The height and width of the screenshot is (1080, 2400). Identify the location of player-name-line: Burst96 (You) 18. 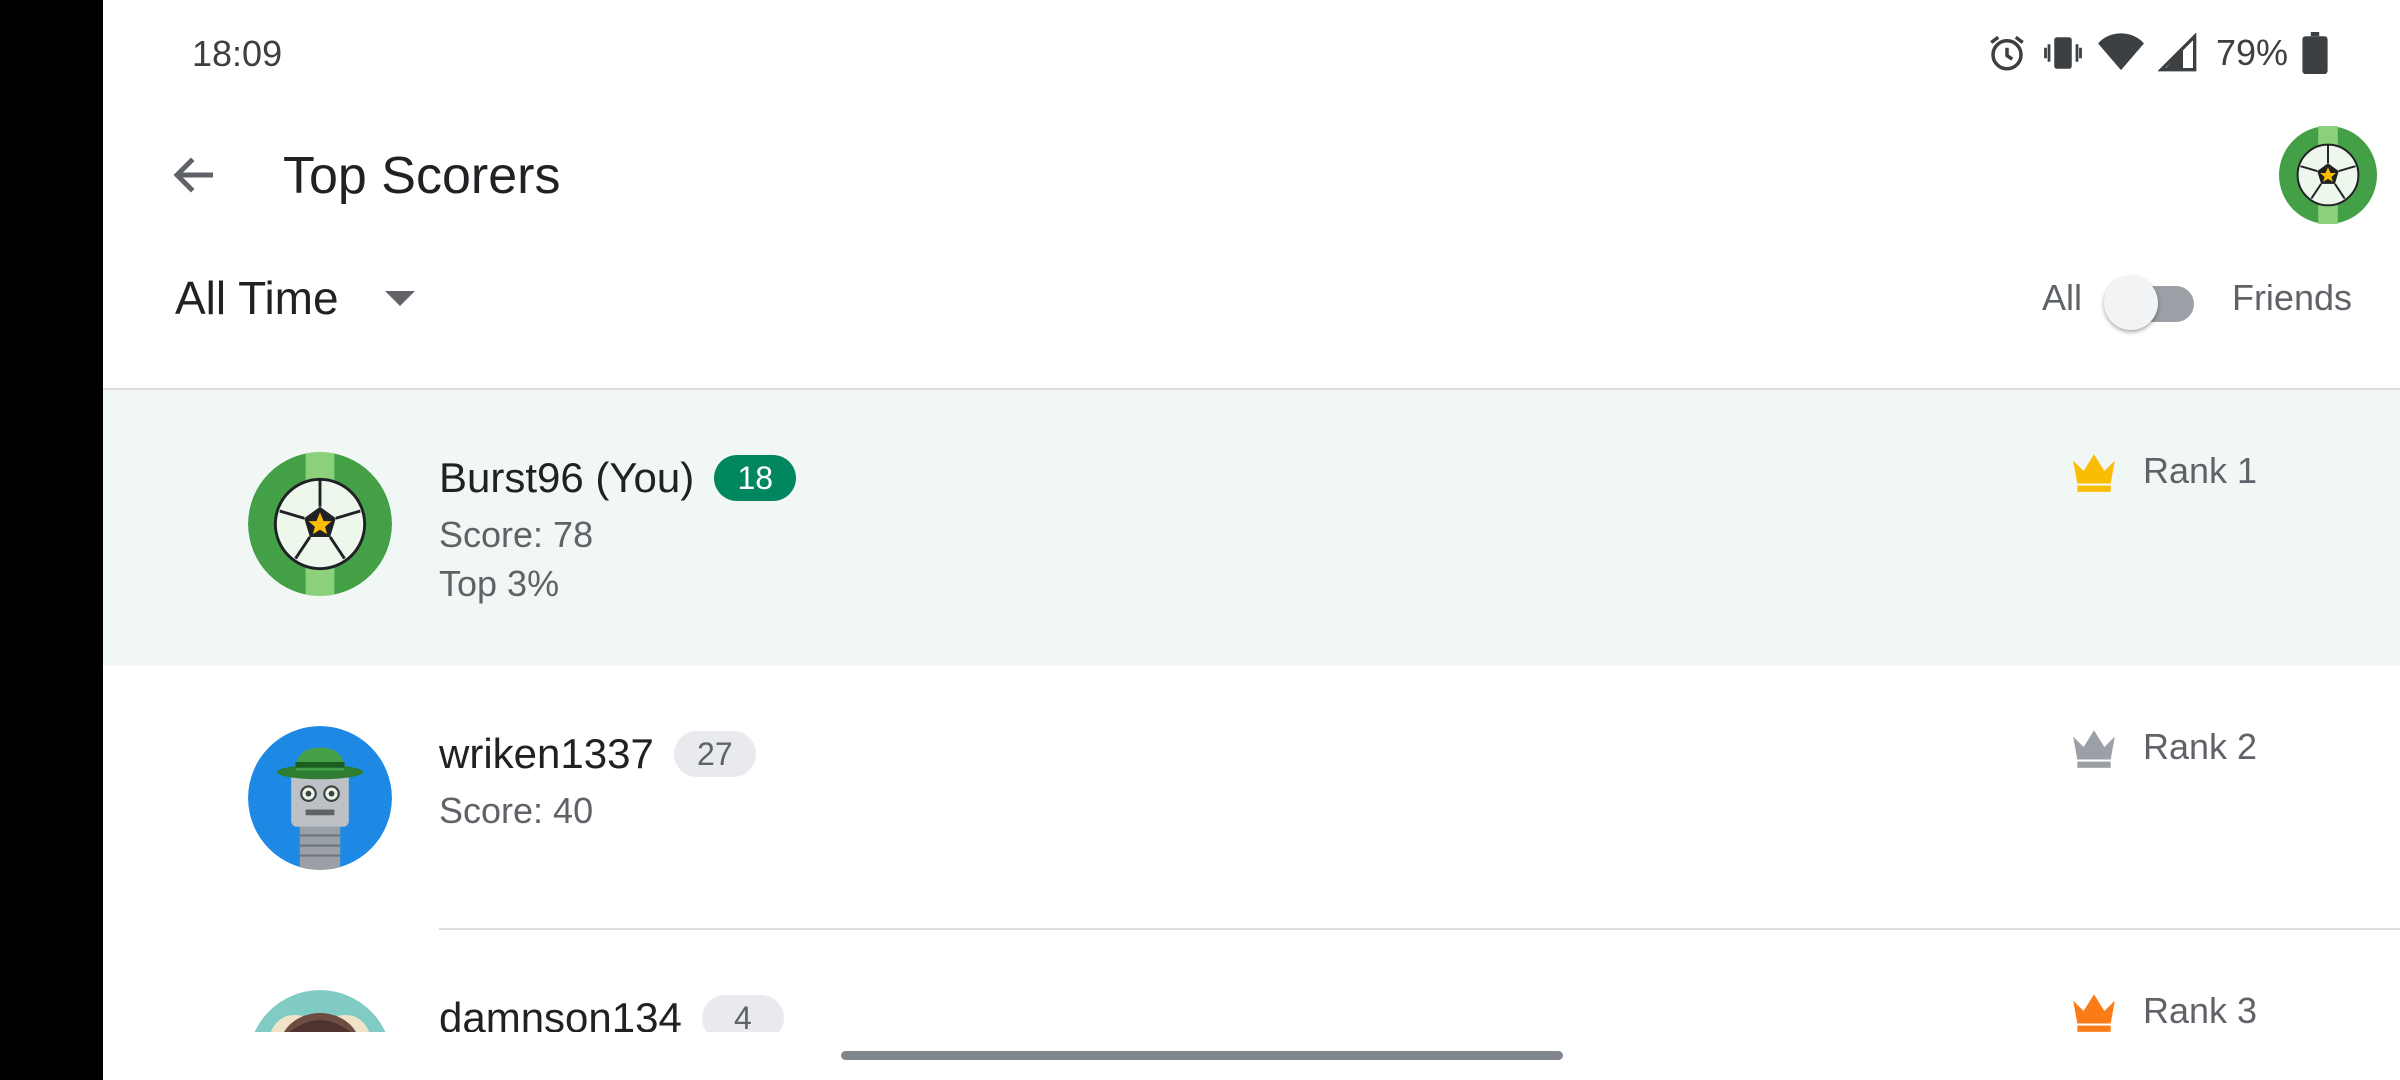
(618, 478).